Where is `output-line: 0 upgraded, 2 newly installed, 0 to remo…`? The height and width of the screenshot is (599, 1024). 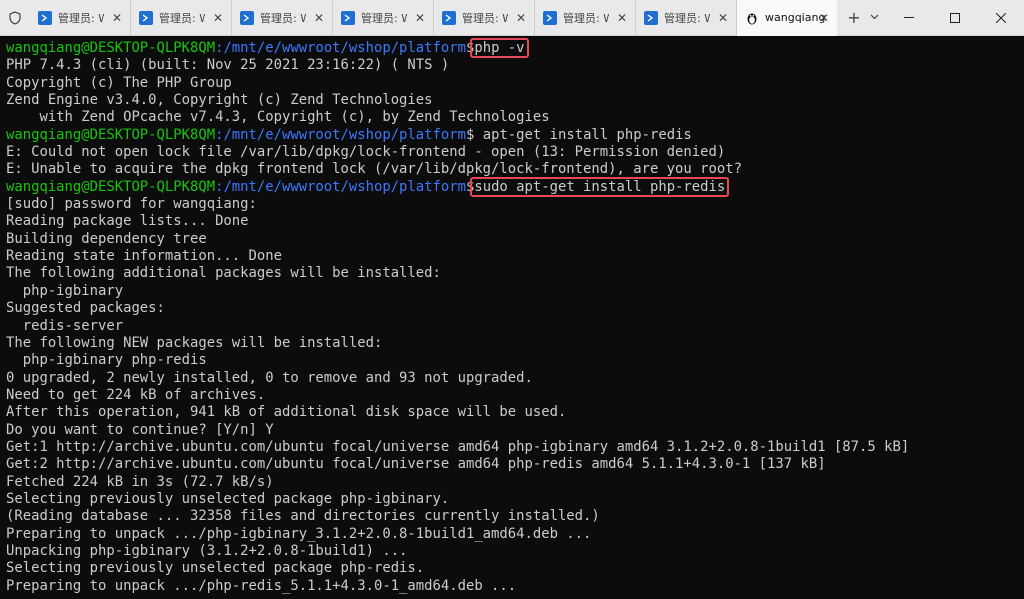 output-line: 0 upgraded, 2 newly installed, 0 to remo… is located at coordinates (269, 377).